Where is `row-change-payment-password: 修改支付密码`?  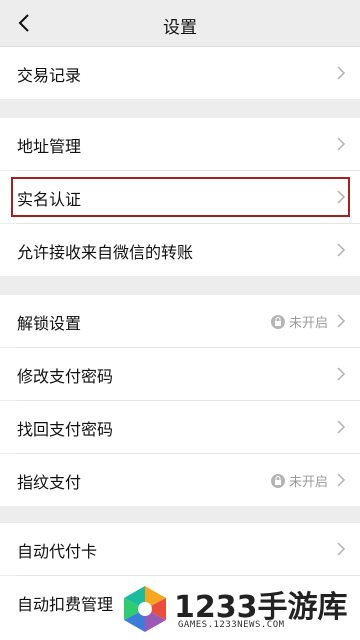
row-change-payment-password: 修改支付密码 is located at coordinates (180, 374).